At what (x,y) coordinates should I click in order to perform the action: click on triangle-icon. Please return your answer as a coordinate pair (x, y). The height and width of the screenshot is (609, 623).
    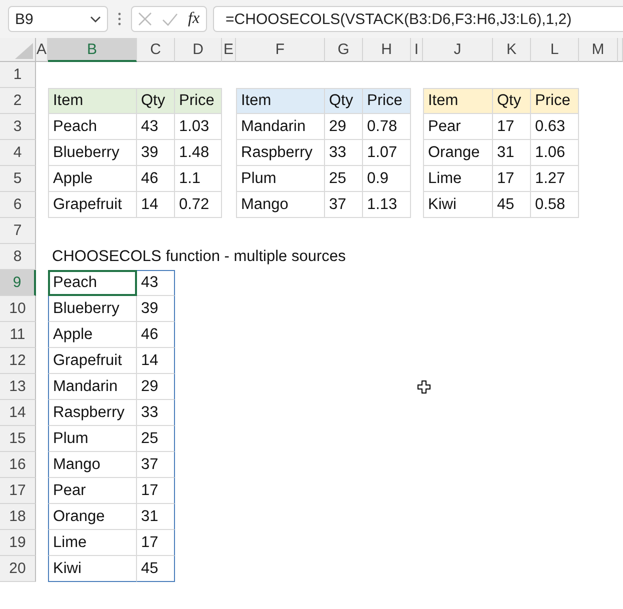
    Looking at the image, I should click on (24, 51).